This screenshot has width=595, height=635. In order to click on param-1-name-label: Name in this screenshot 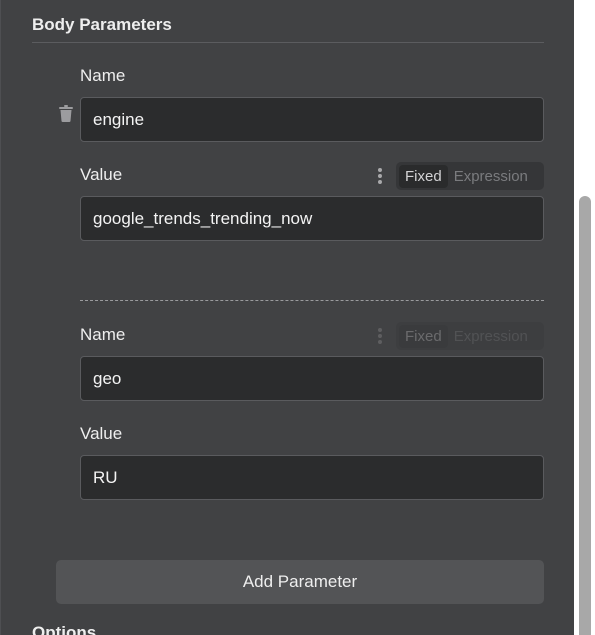, I will do `click(103, 75)`.